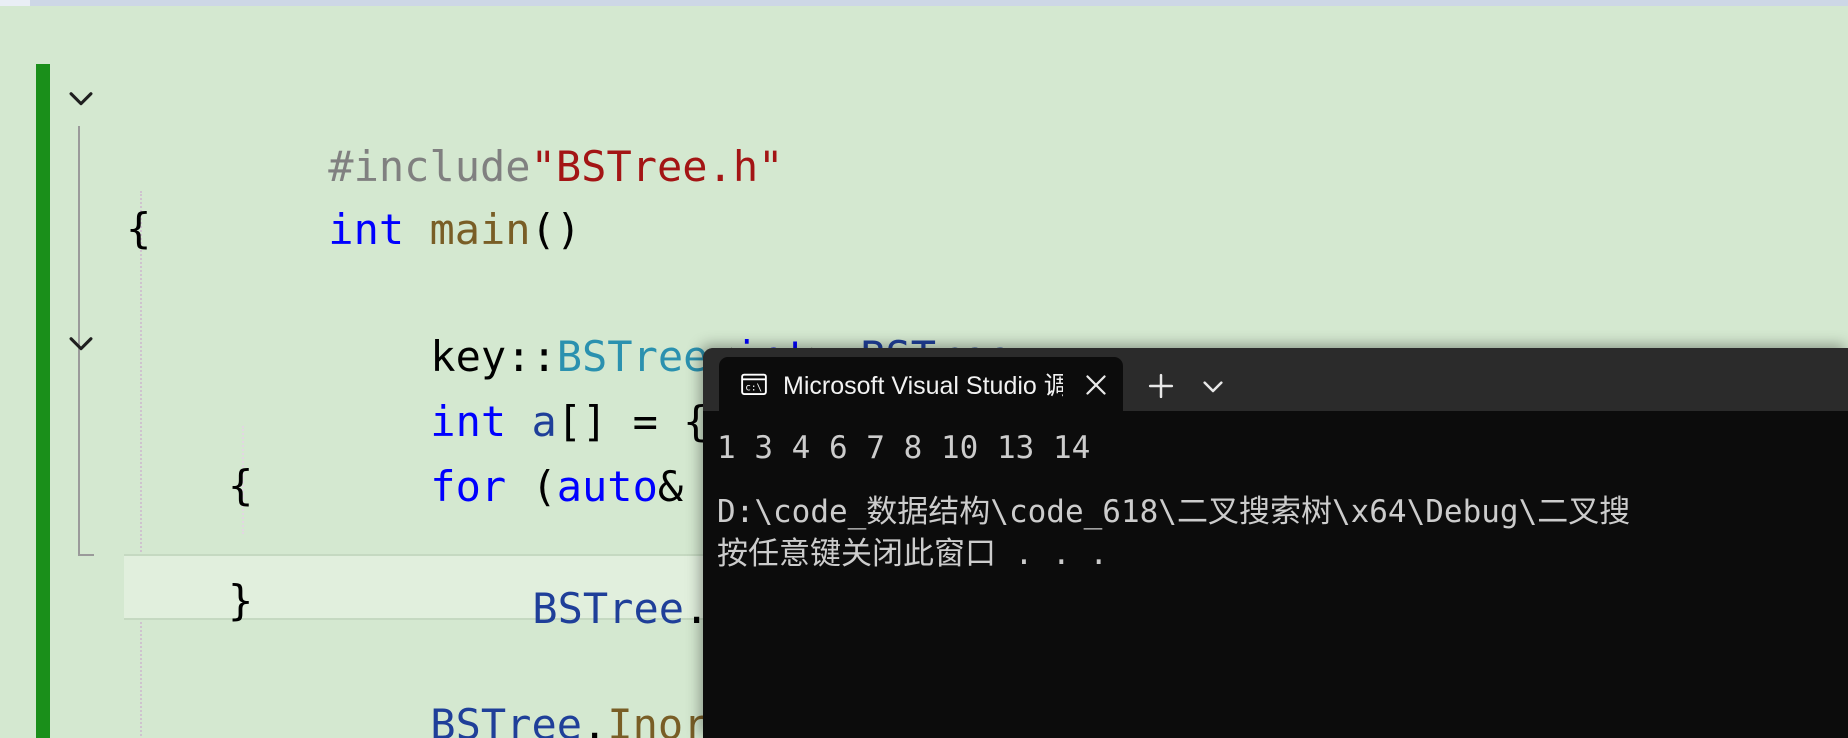 This screenshot has height=738, width=1848. What do you see at coordinates (904, 448) in the screenshot?
I see `terminal-output-result: 1 3 4 6 7 8 10 13 14` at bounding box center [904, 448].